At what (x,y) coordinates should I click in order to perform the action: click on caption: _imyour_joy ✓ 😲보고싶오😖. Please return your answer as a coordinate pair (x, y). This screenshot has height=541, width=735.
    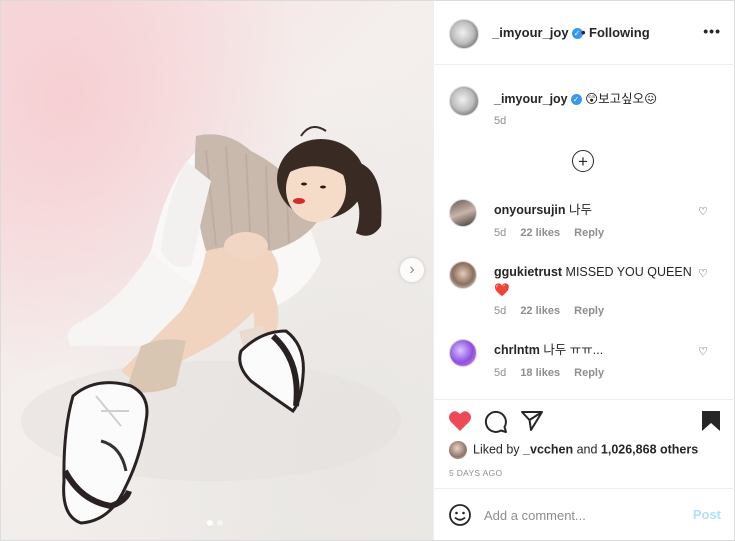
    Looking at the image, I should click on (575, 97).